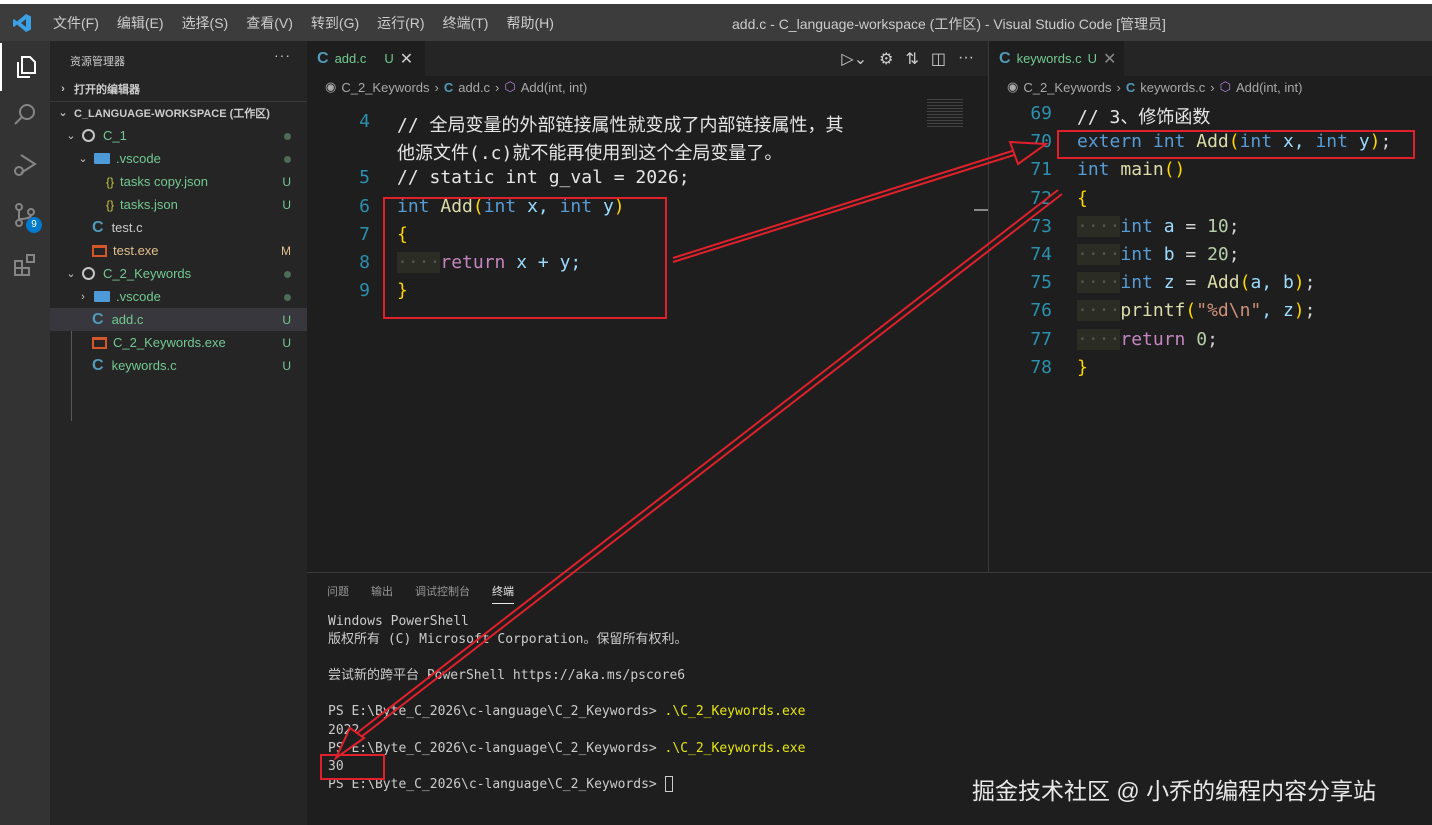 This screenshot has width=1432, height=825. Describe the element at coordinates (178, 342) in the screenshot. I see `tree-item: C_2_Keywords.exe U` at that location.